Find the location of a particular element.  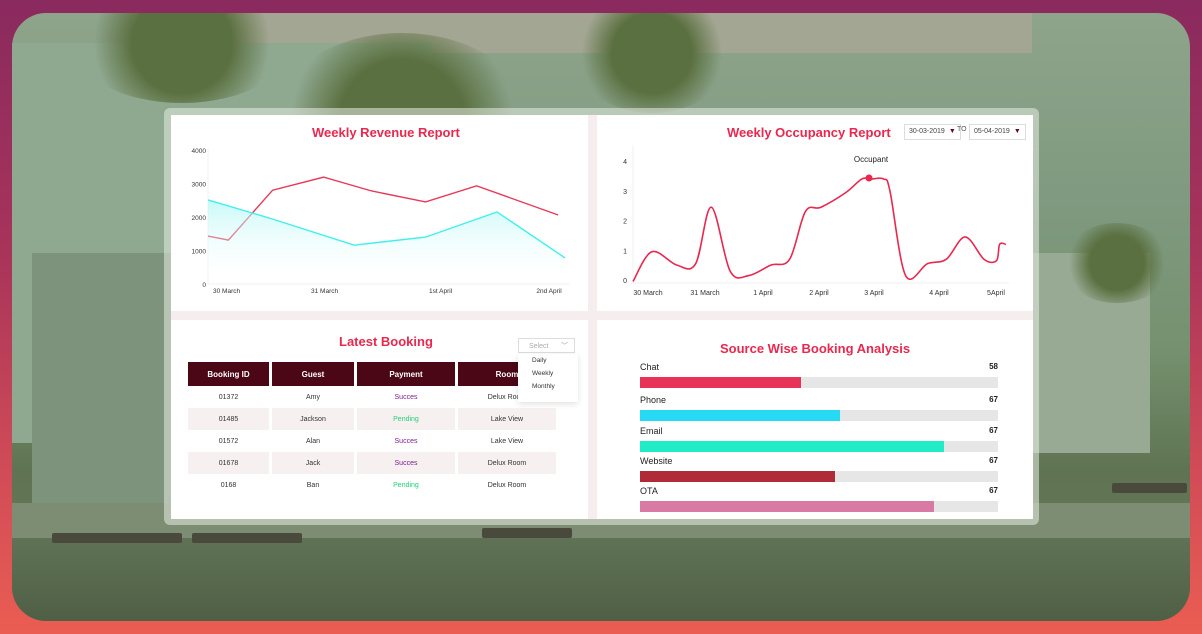

booking-id-cell: 01372 is located at coordinates (228, 397).